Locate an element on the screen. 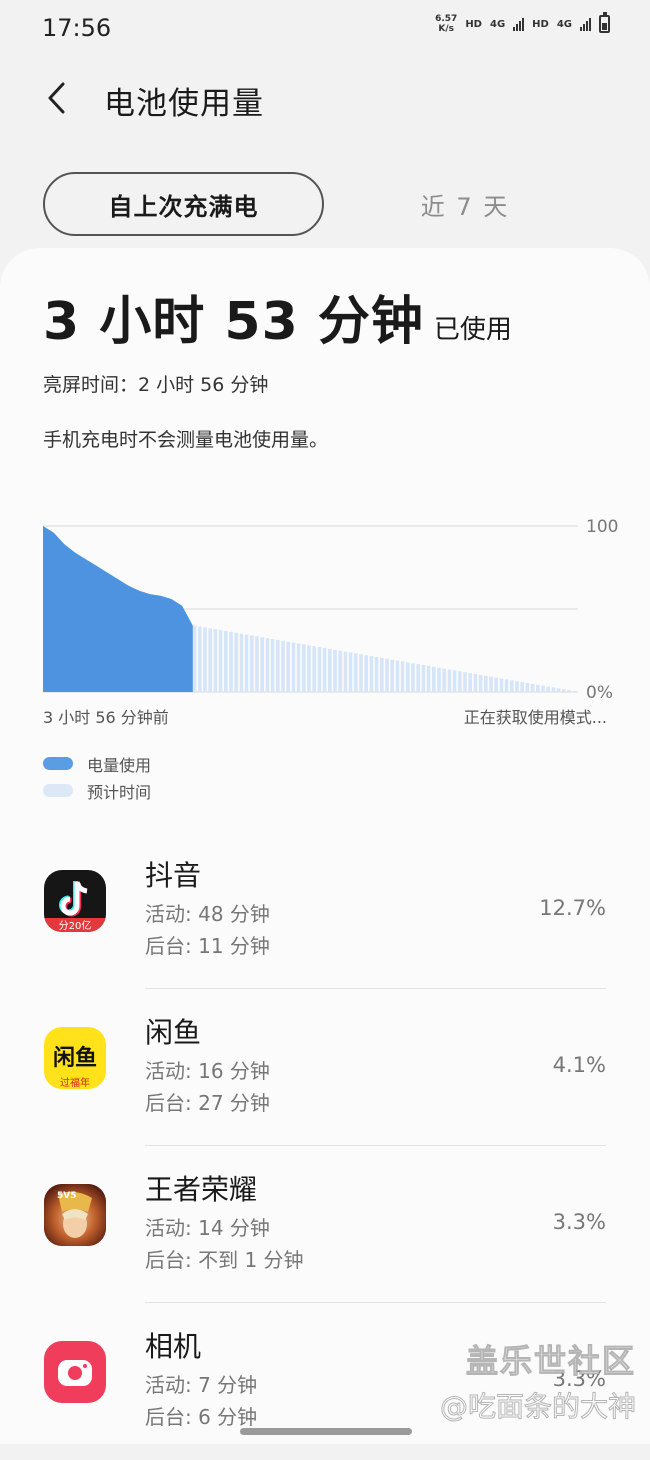  app-row-xianyu: 闲鱼 过福年 闲鱼 活动: 16 分钟 后台: 27 分钟 4.1% is located at coordinates (325, 1067).